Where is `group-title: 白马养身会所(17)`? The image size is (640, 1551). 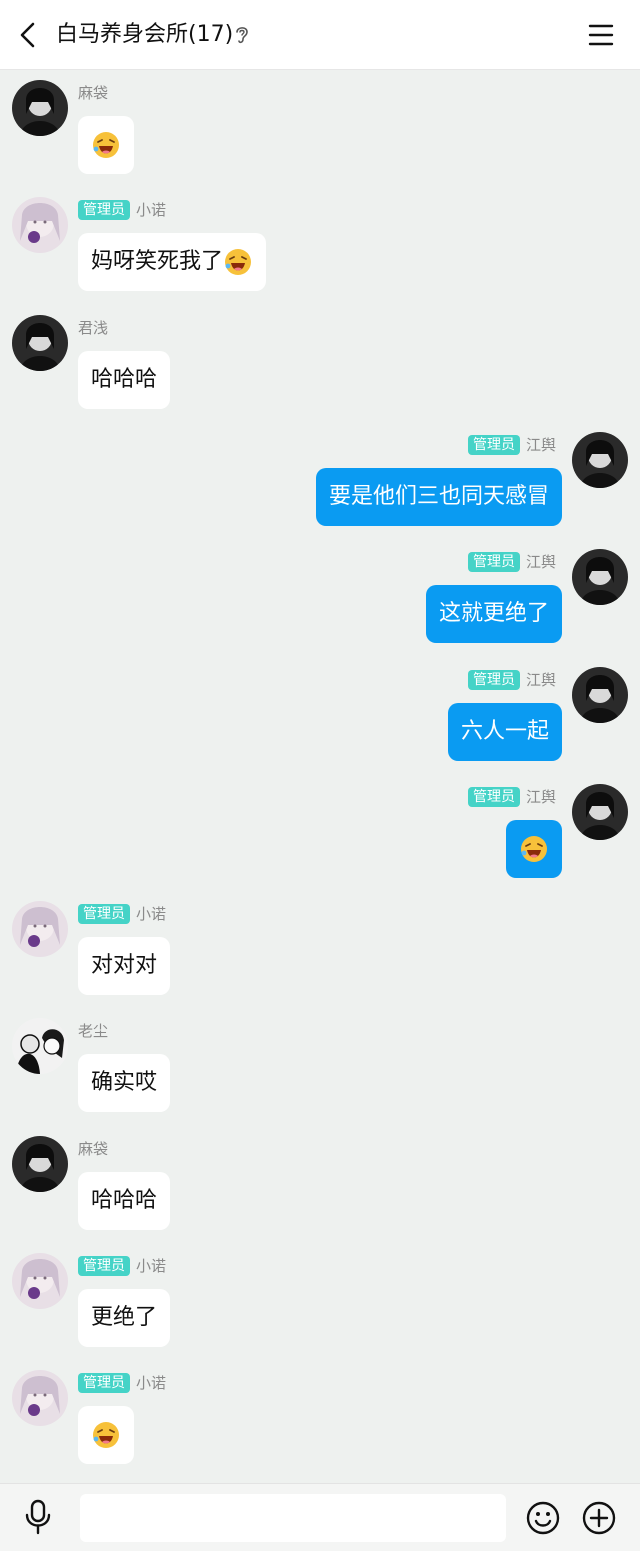
group-title: 白马养身会所(17) is located at coordinates (145, 34).